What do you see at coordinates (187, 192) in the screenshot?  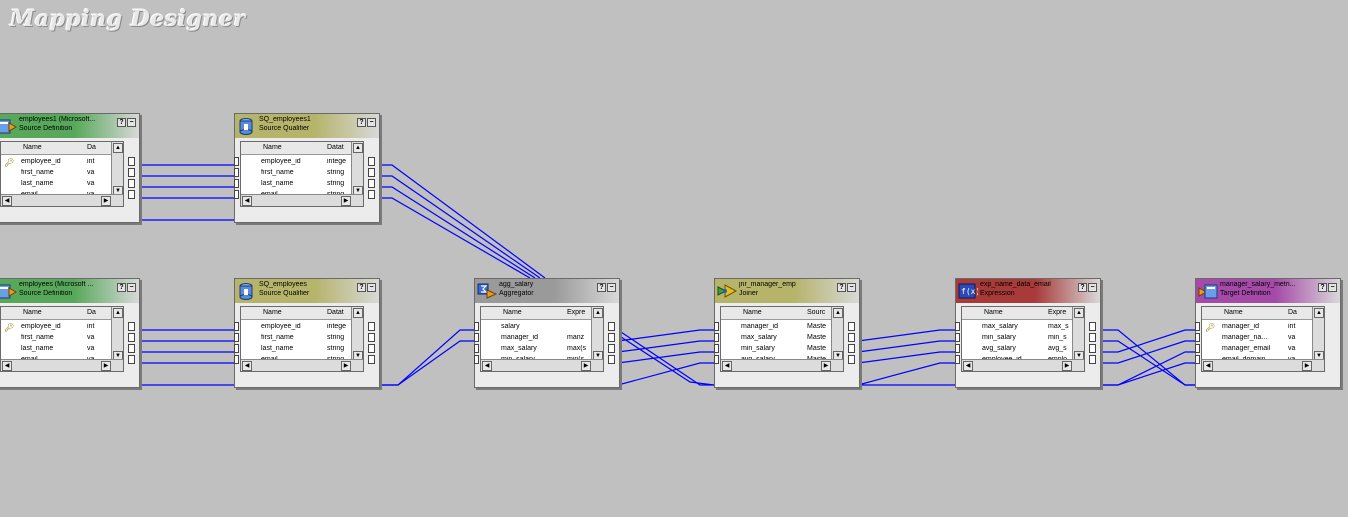 I see `link-src1-sq1` at bounding box center [187, 192].